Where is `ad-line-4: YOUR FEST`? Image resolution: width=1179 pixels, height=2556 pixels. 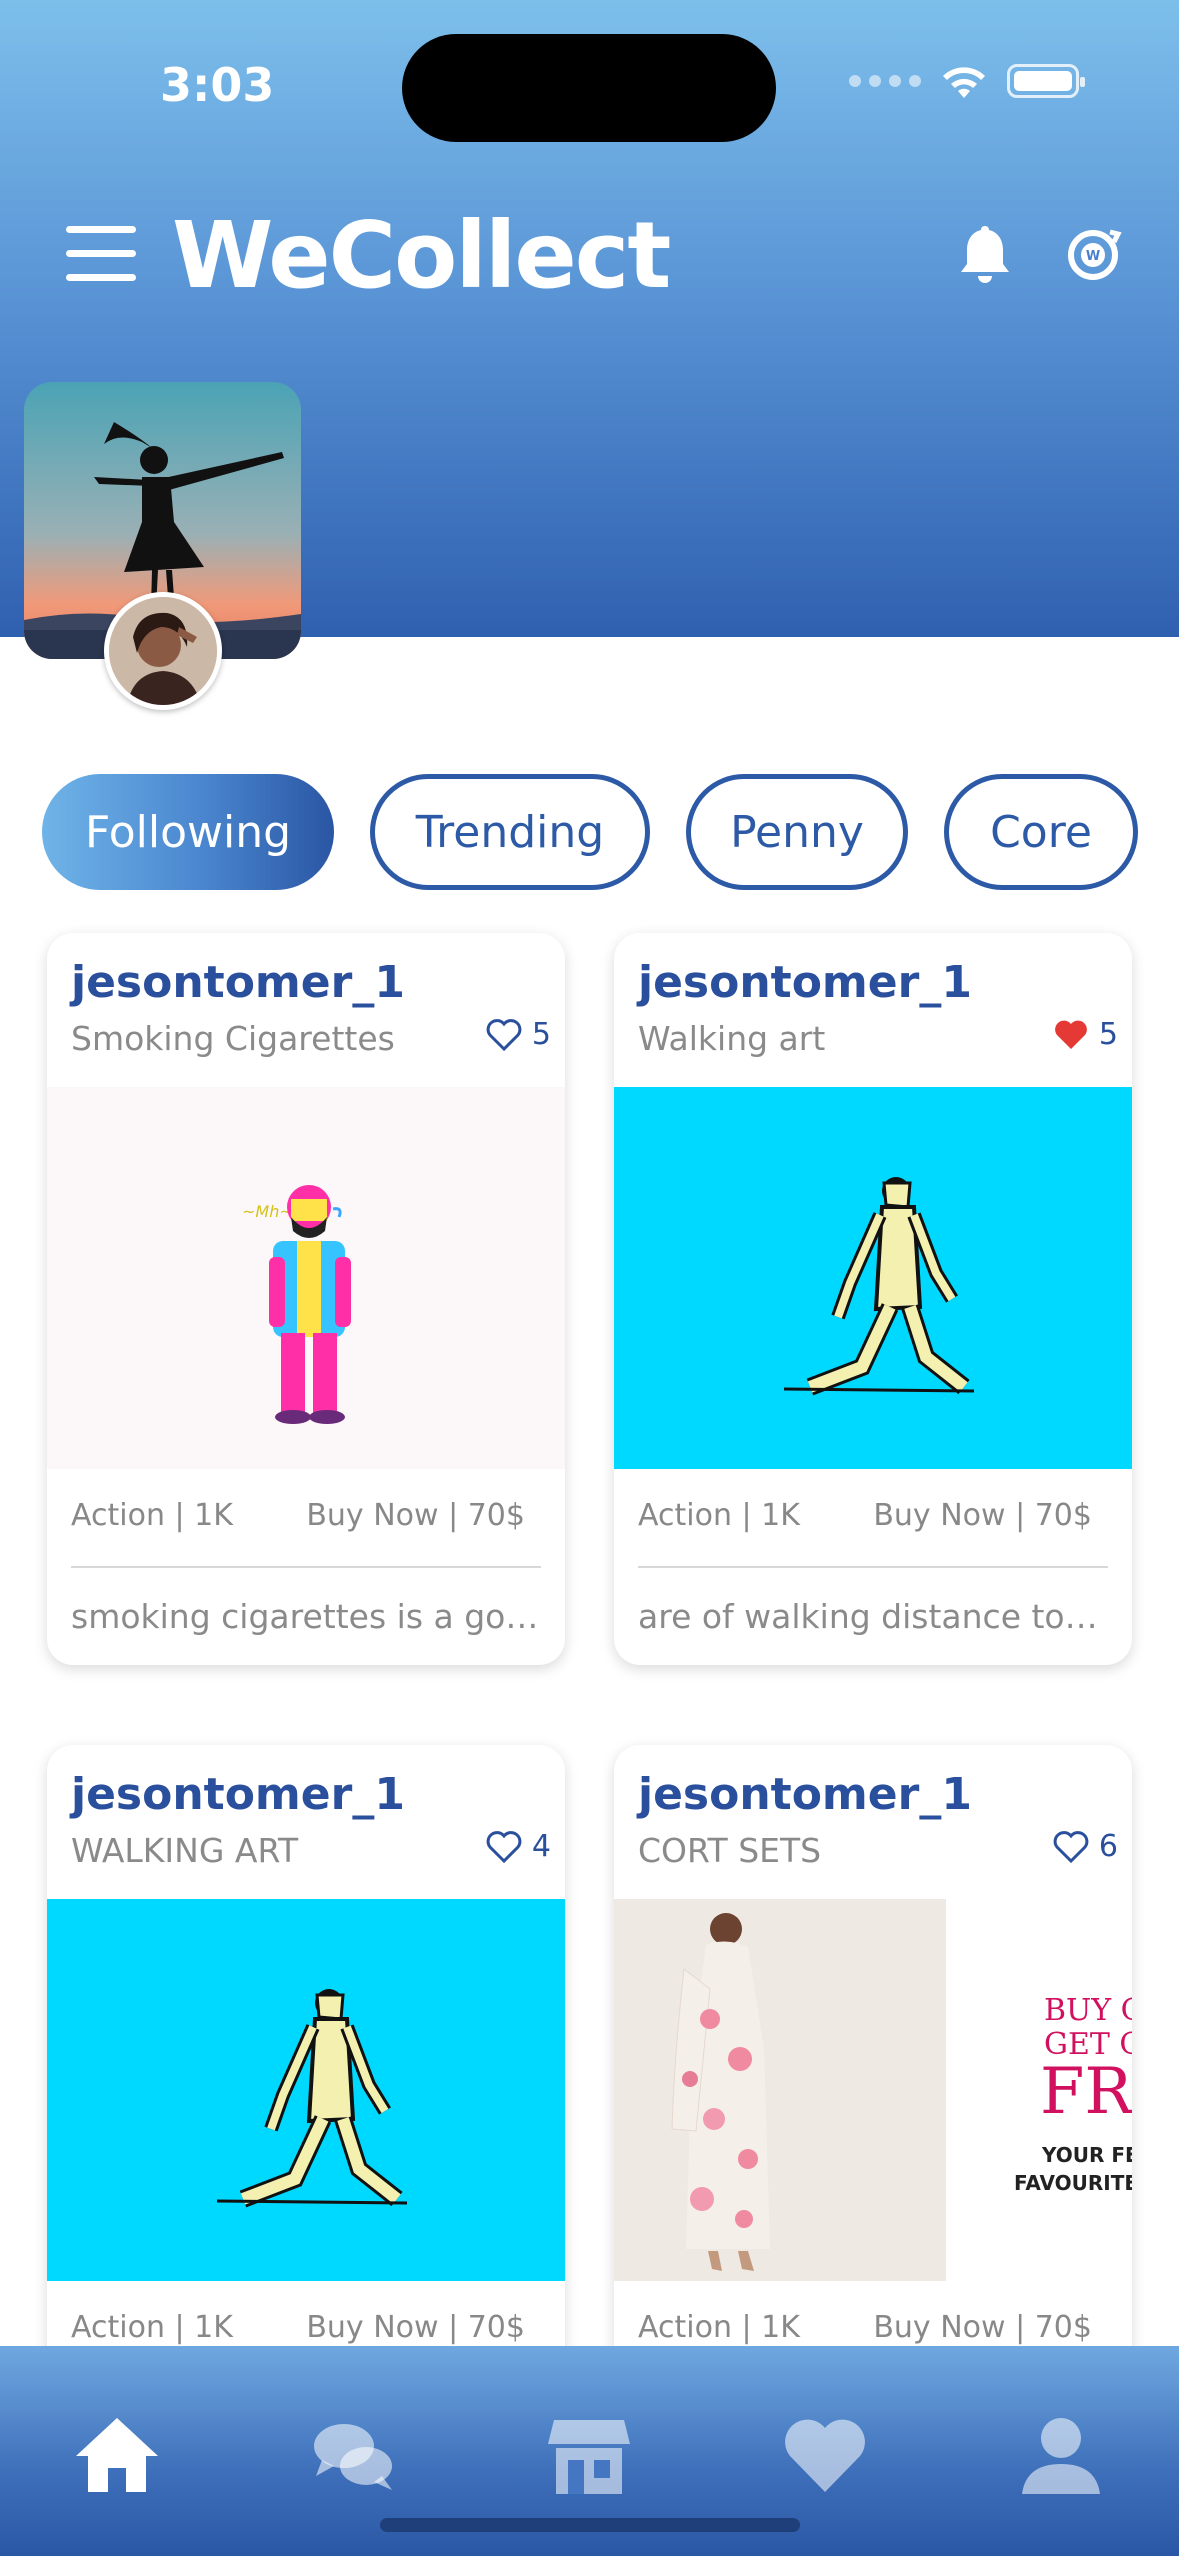 ad-line-4: YOUR FEST is located at coordinates (1087, 2155).